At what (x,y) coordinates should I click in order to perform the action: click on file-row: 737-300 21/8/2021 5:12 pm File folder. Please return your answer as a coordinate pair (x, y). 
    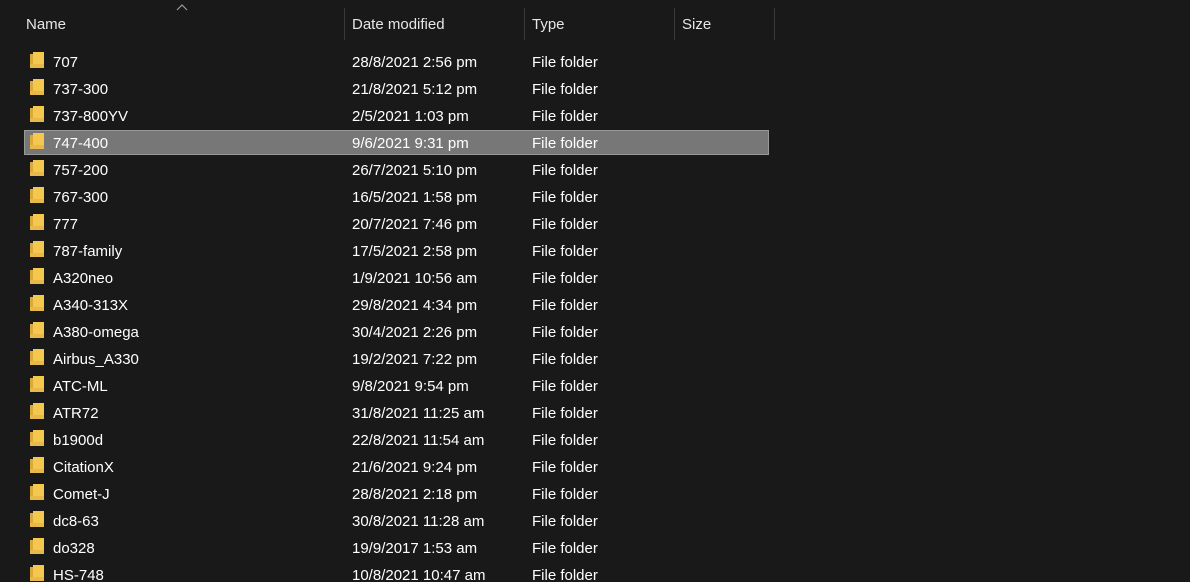
    Looking at the image, I should click on (396, 88).